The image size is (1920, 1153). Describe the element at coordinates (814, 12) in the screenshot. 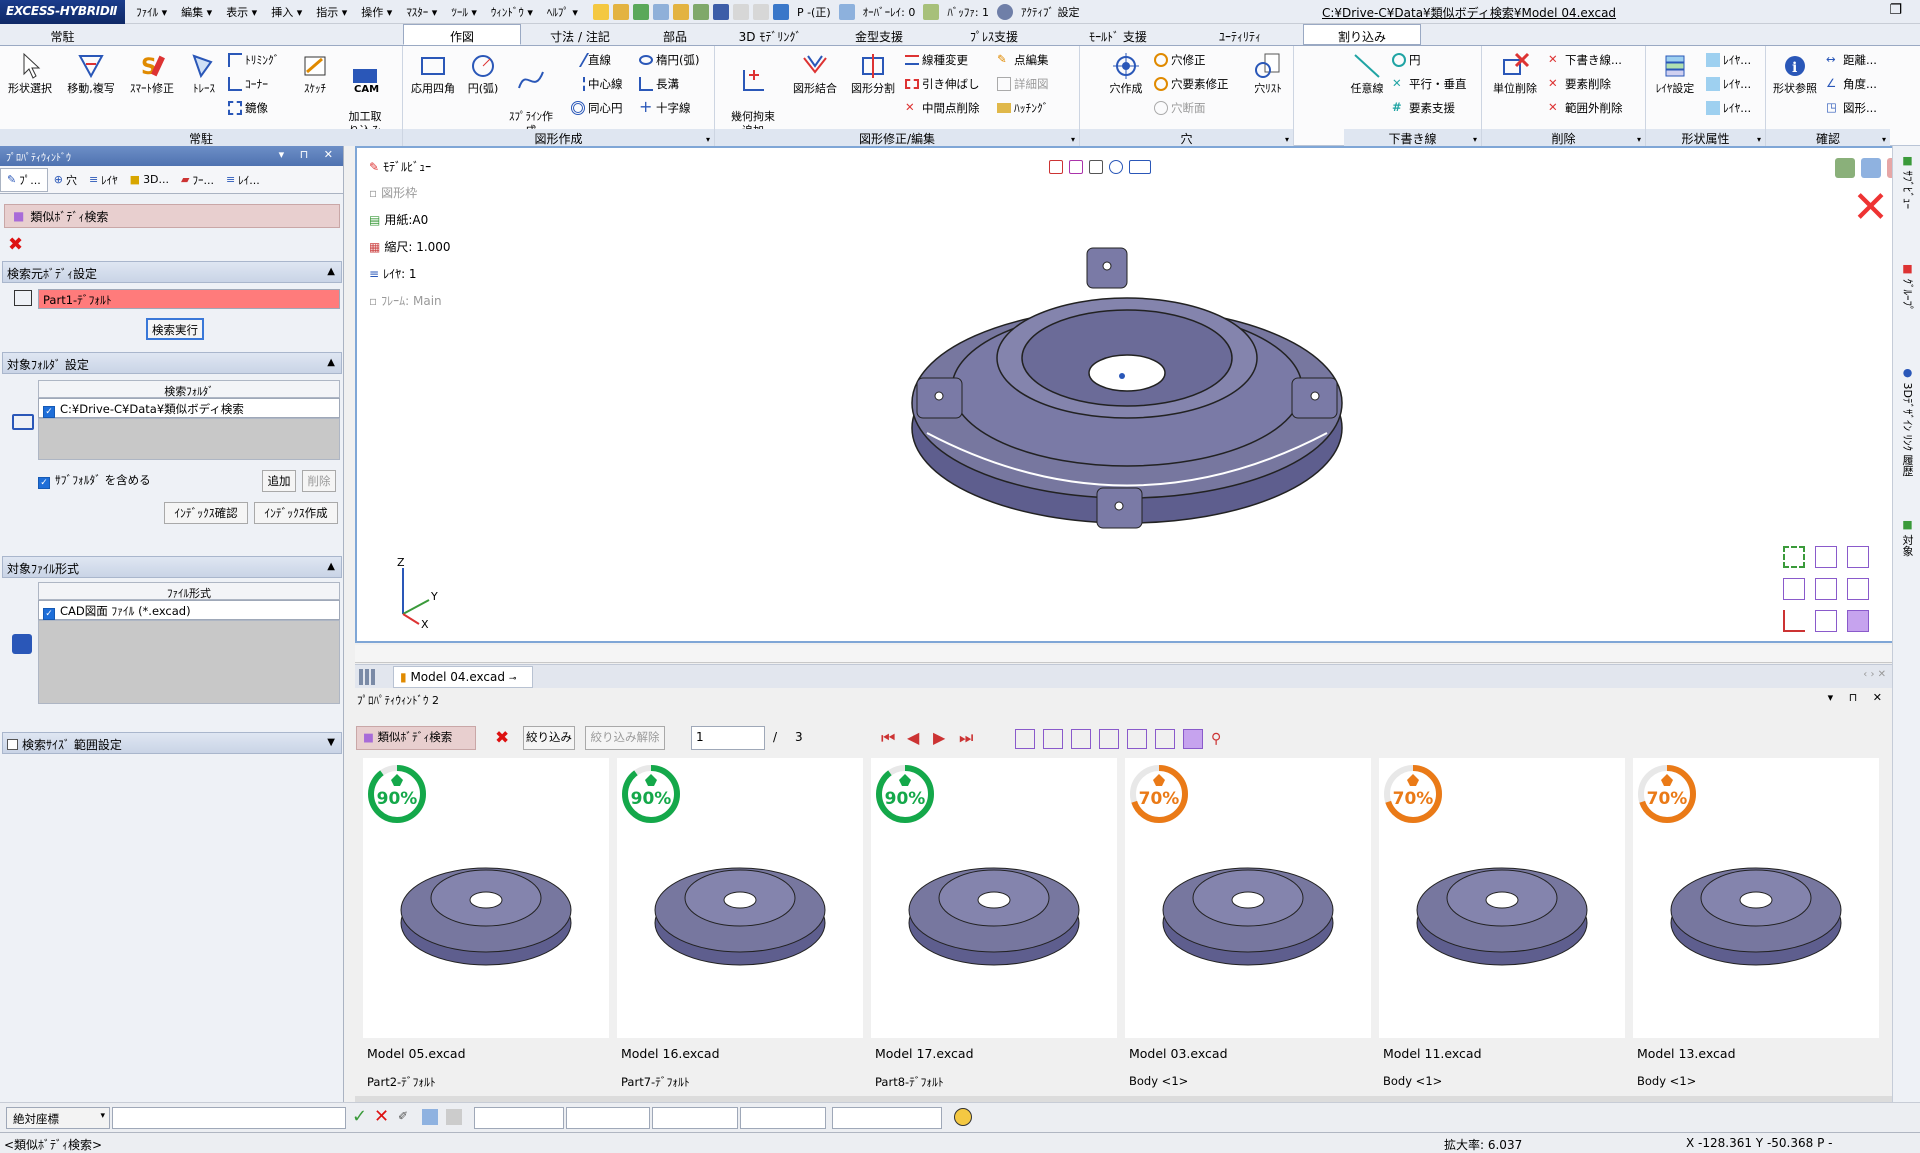

I see `p-mode-label: P -(正)` at that location.